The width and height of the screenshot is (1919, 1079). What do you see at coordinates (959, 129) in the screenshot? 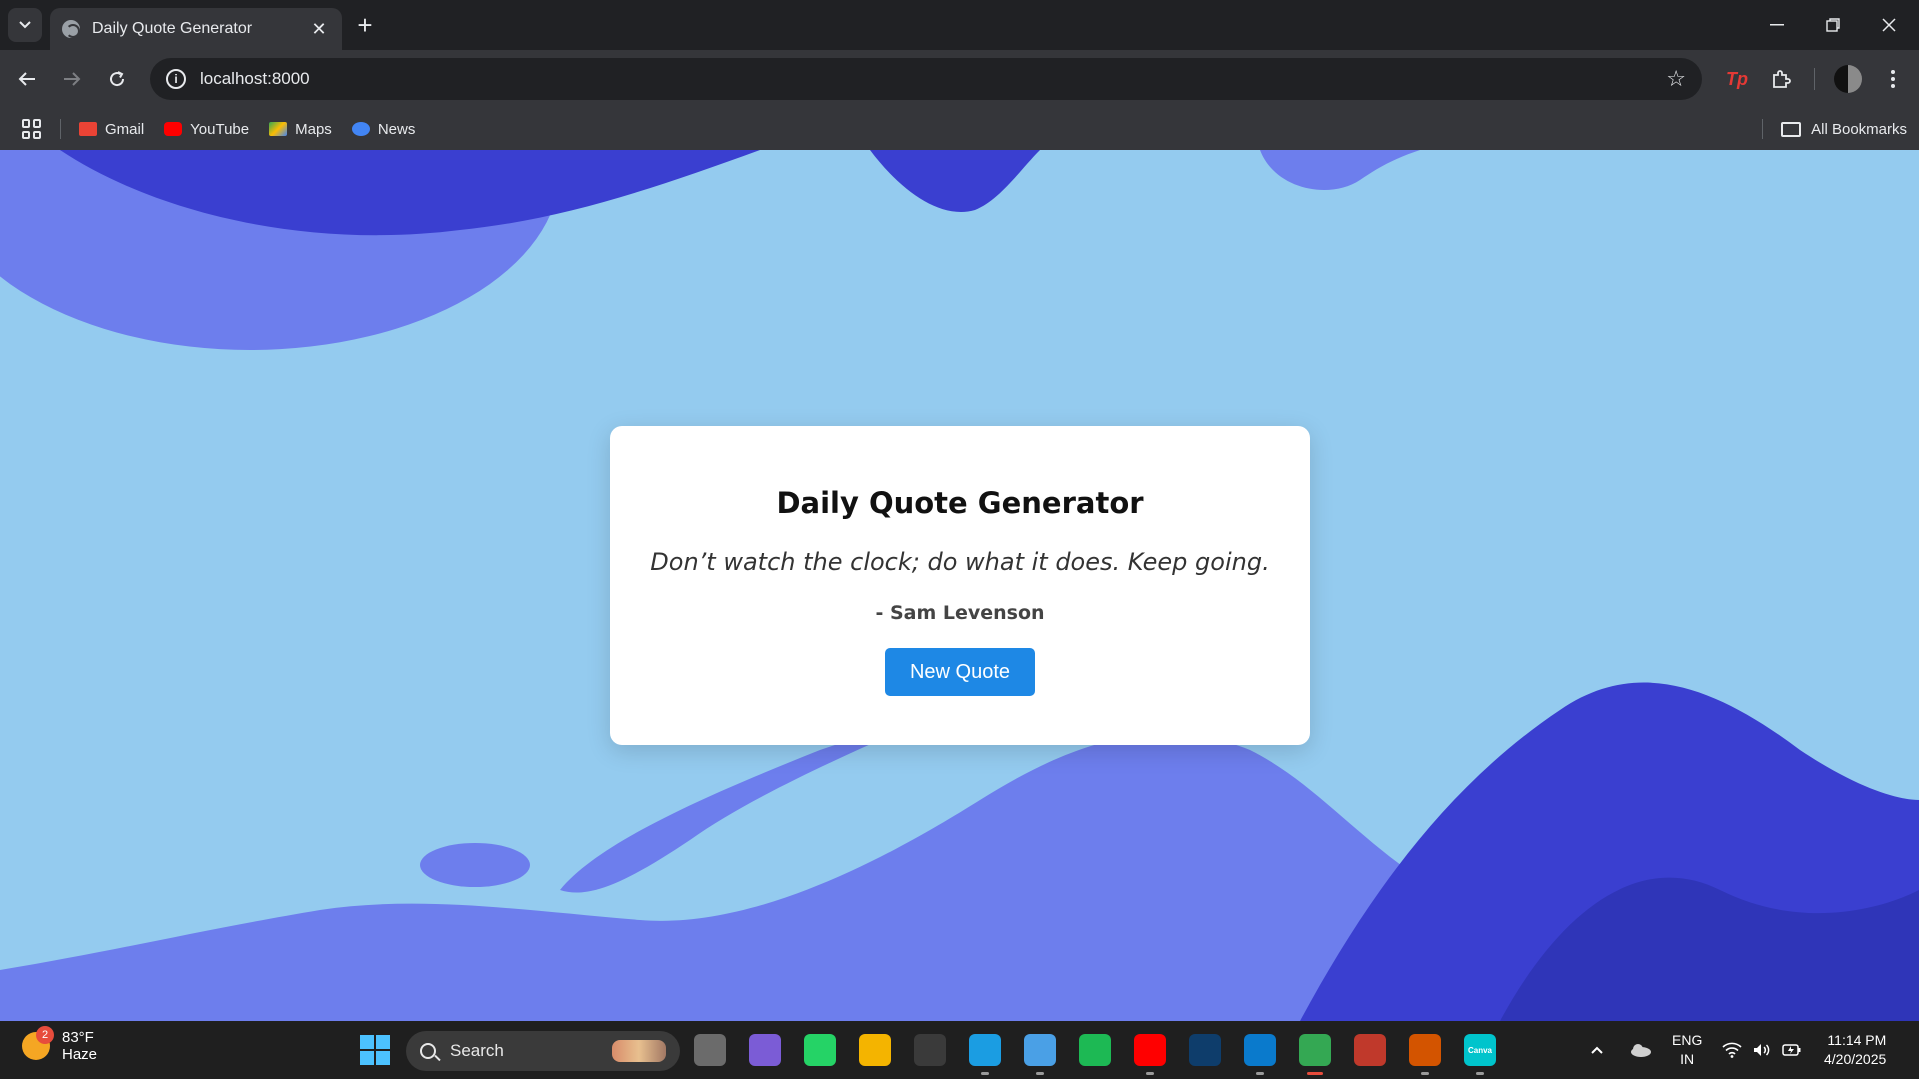
I see `bookmarks-bar: Gmail YouTube Maps News All Bookmarks` at bounding box center [959, 129].